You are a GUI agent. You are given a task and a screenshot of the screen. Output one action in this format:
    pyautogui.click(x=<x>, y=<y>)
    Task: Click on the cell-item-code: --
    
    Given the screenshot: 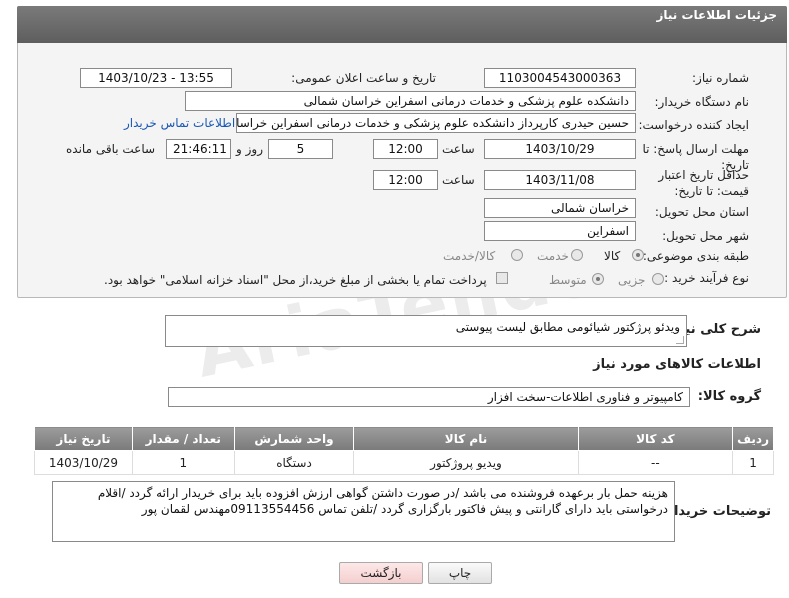 What is the action you would take?
    pyautogui.click(x=655, y=462)
    